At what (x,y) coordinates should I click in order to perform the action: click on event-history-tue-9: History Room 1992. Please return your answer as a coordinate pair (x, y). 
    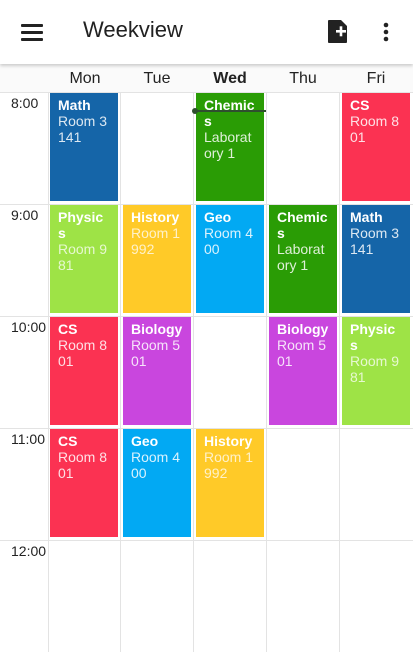
    Looking at the image, I should click on (157, 259).